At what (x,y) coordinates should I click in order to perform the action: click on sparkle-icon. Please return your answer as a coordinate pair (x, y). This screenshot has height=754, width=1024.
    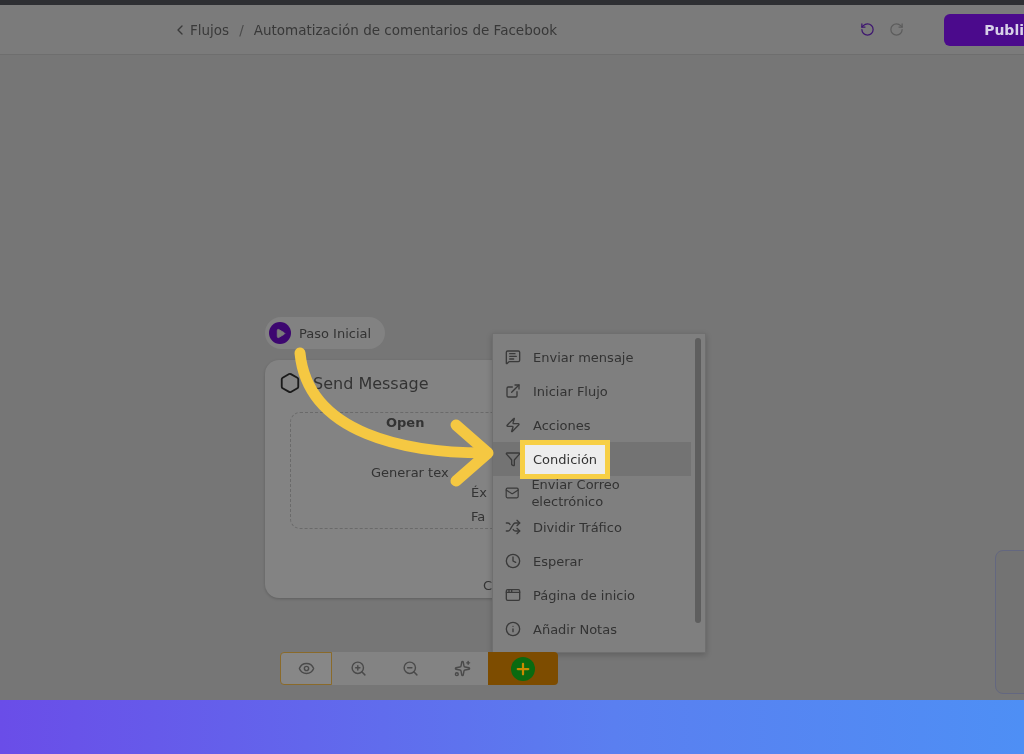
    Looking at the image, I should click on (462, 668).